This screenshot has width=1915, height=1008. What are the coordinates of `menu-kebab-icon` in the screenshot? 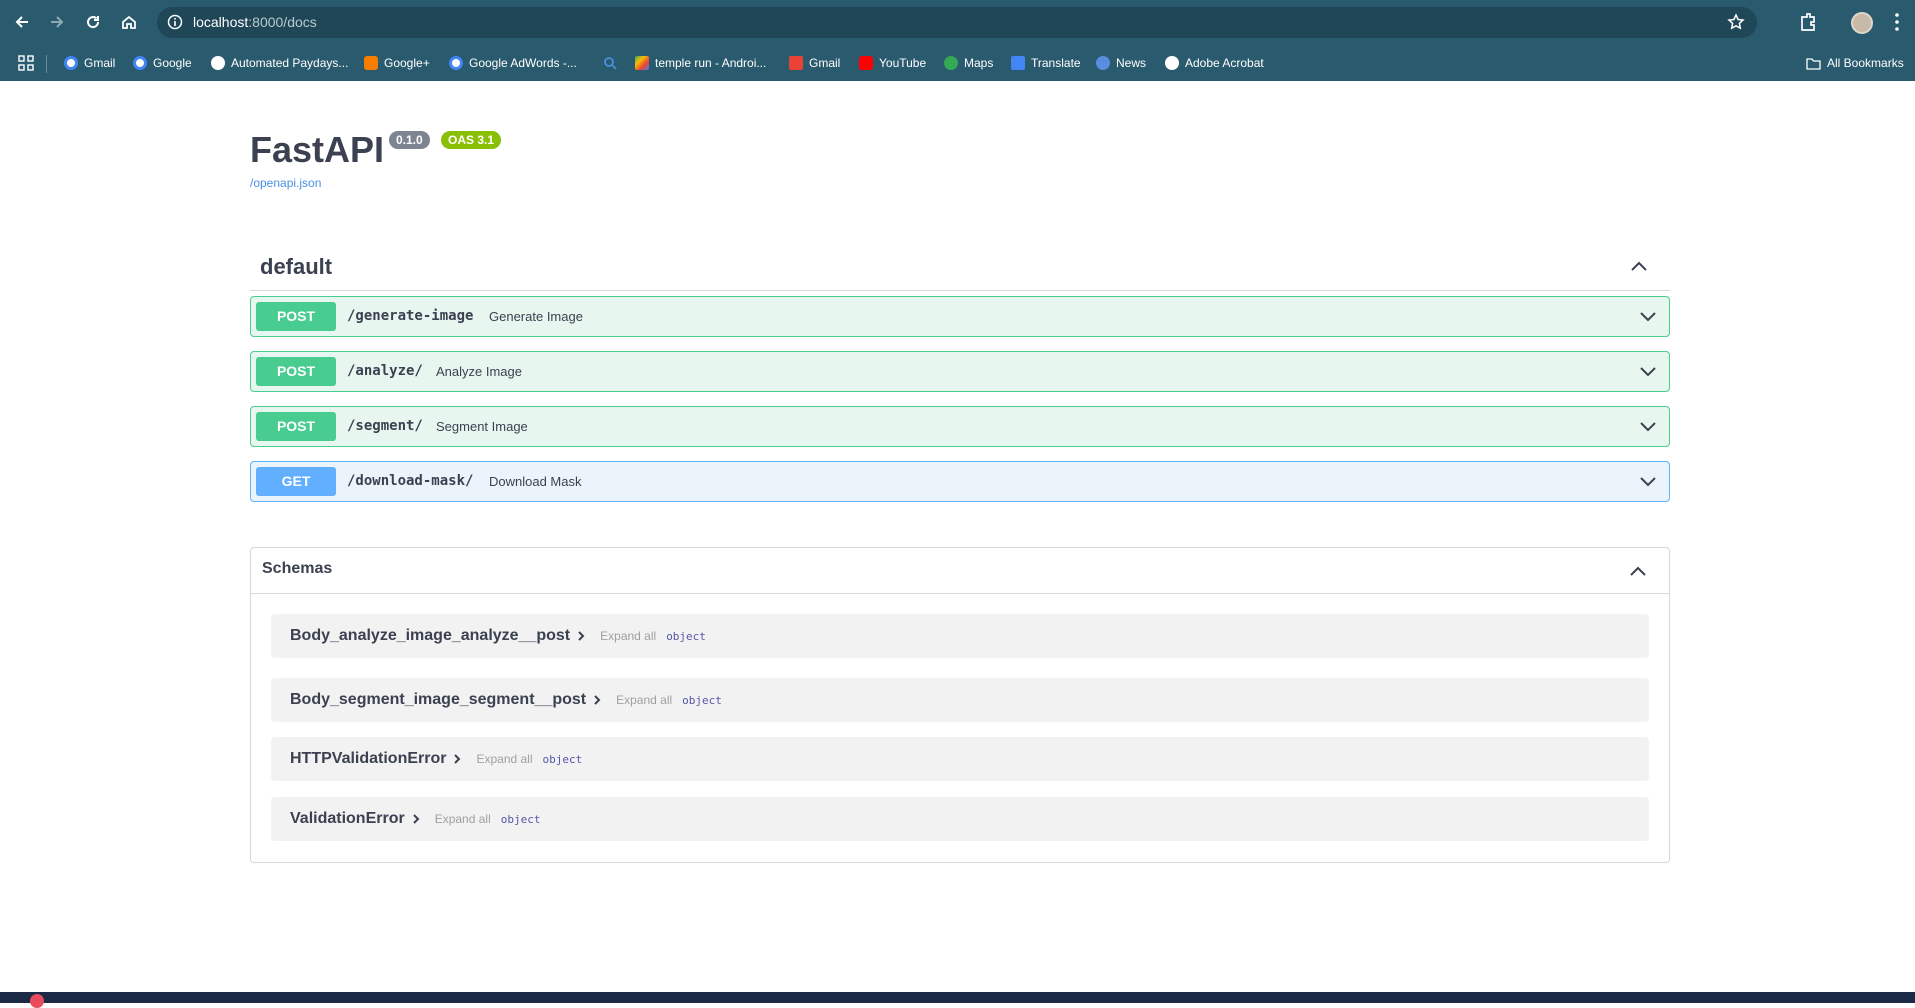 It's located at (1897, 22).